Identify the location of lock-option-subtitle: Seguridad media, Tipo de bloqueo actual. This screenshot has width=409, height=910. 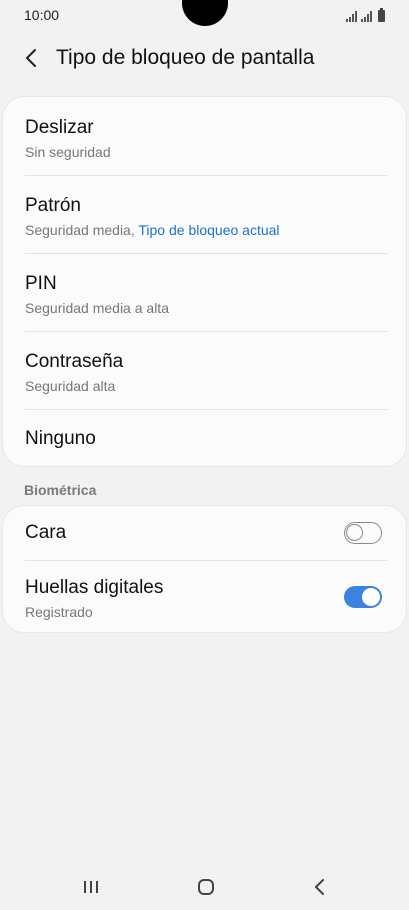
(152, 230).